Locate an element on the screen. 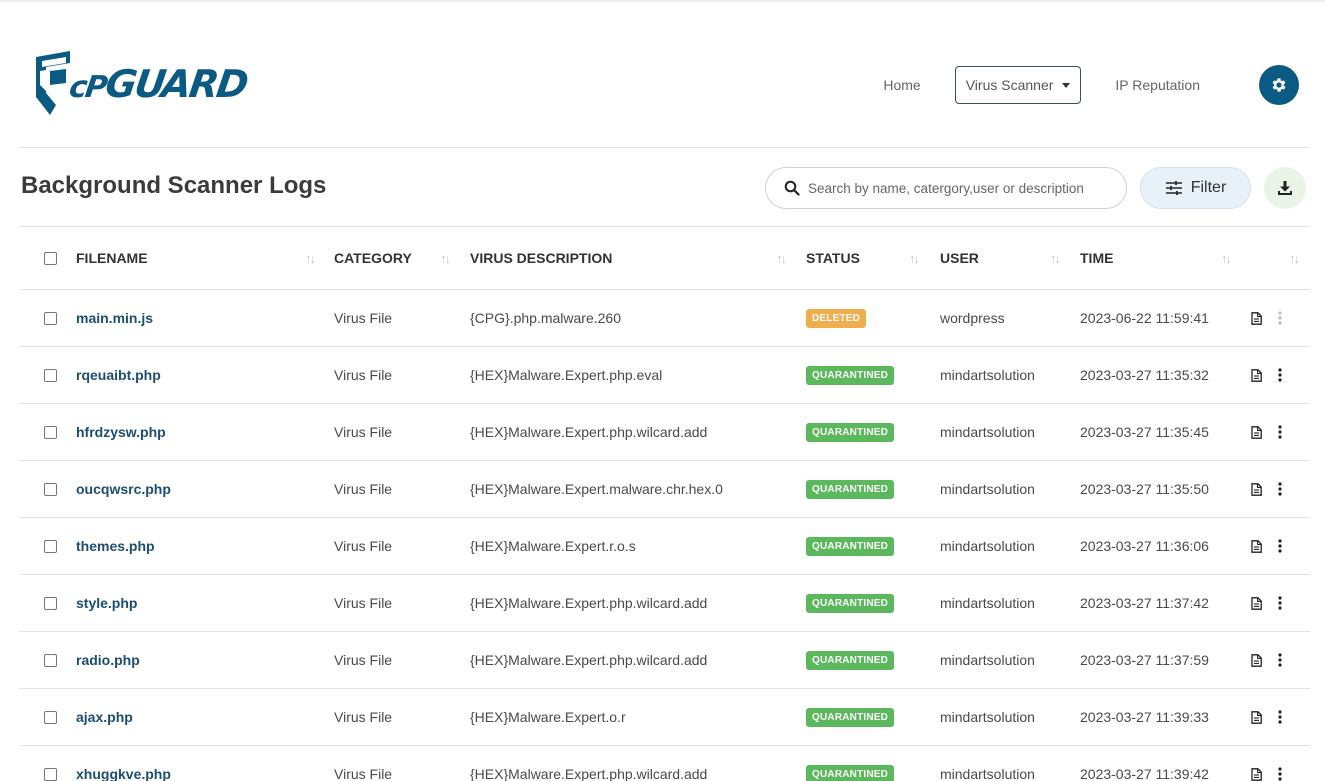 The image size is (1325, 781). filename-link: radio.php is located at coordinates (108, 660).